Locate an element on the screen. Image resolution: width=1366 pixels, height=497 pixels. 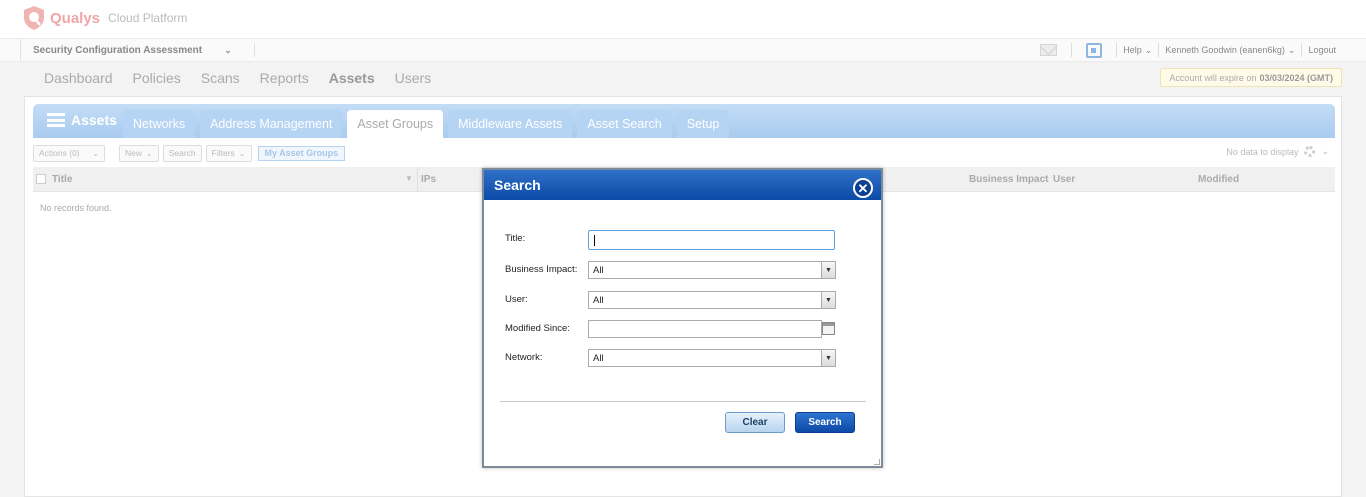
top-header: Qualys Cloud Platform is located at coordinates (683, 19).